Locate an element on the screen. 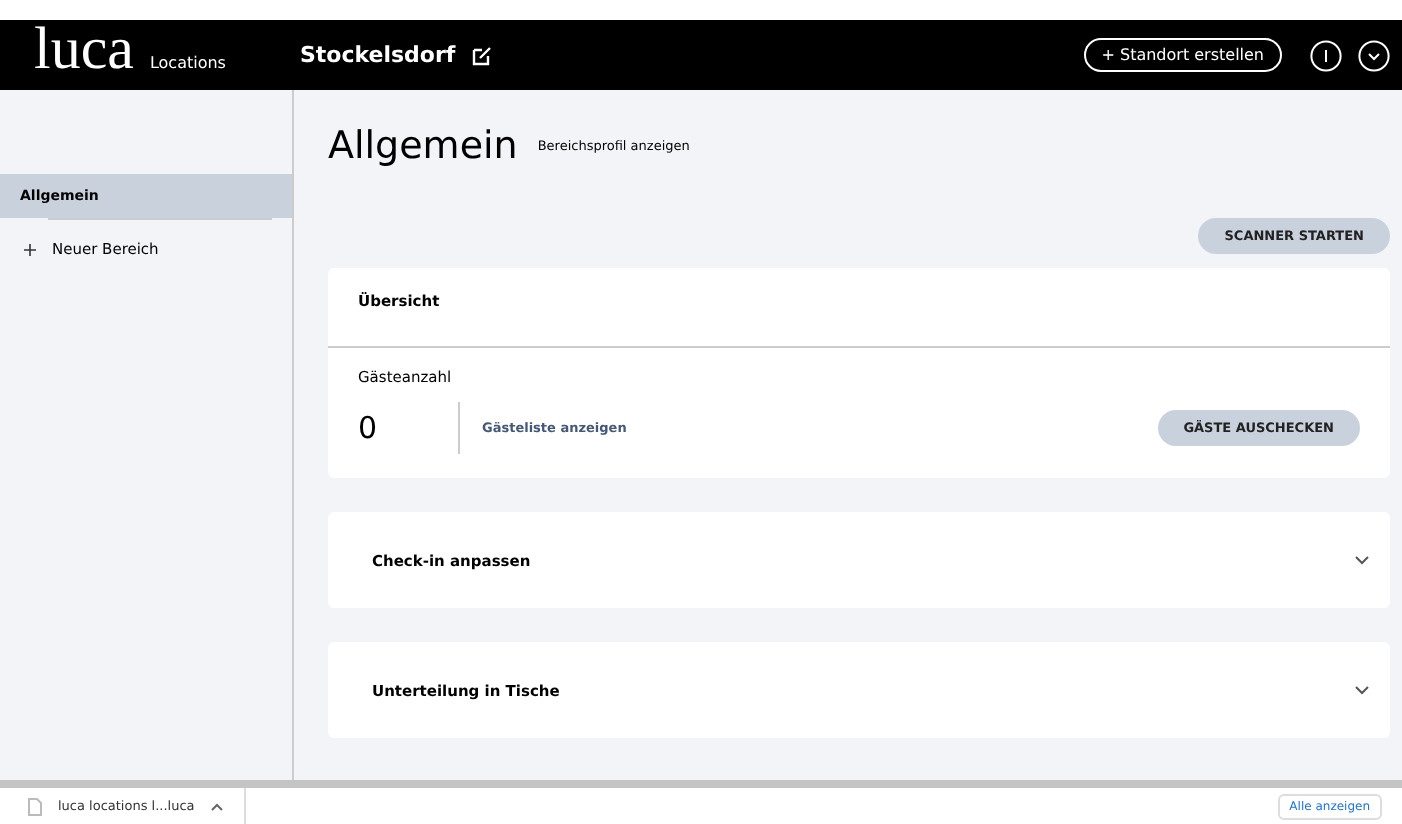 Image resolution: width=1402 pixels, height=824 pixels. edit-icon is located at coordinates (481, 55).